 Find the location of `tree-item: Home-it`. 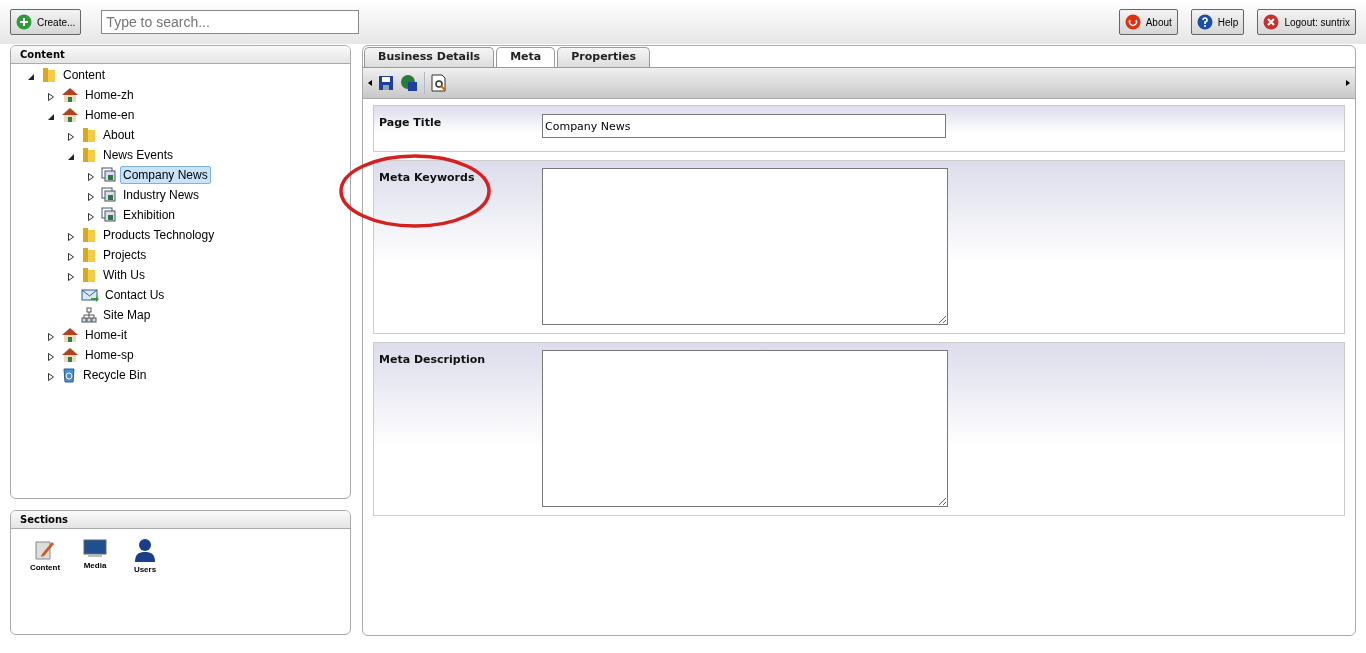

tree-item: Home-it is located at coordinates (106, 335).